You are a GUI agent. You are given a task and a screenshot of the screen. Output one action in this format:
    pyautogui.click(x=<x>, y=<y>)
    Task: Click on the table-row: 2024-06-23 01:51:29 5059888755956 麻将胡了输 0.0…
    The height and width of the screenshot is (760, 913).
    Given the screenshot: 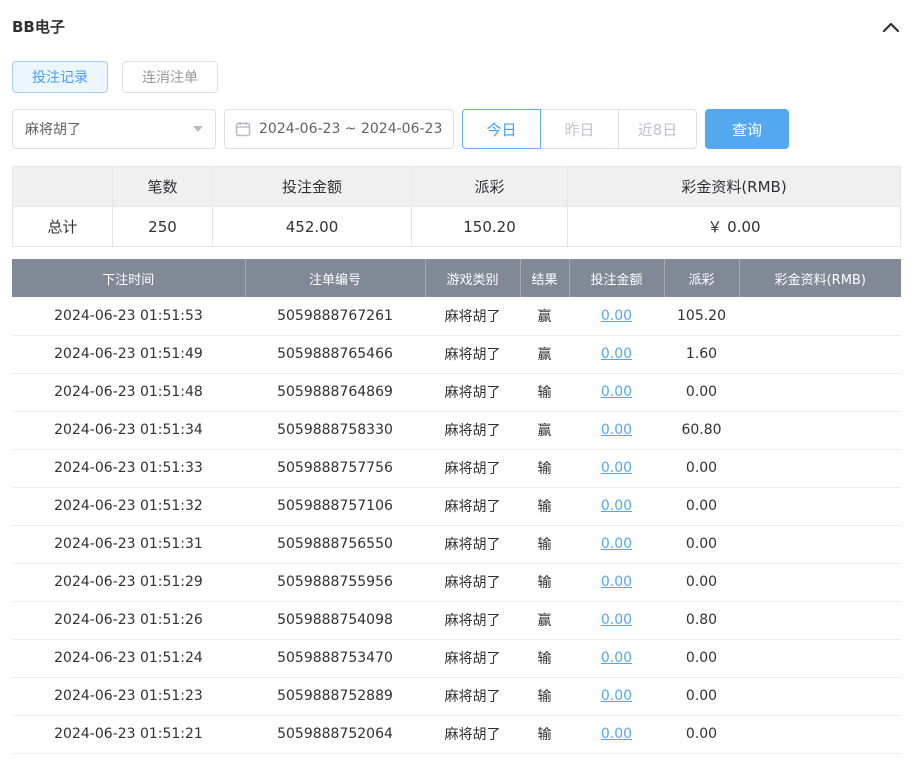 What is the action you would take?
    pyautogui.click(x=456, y=582)
    